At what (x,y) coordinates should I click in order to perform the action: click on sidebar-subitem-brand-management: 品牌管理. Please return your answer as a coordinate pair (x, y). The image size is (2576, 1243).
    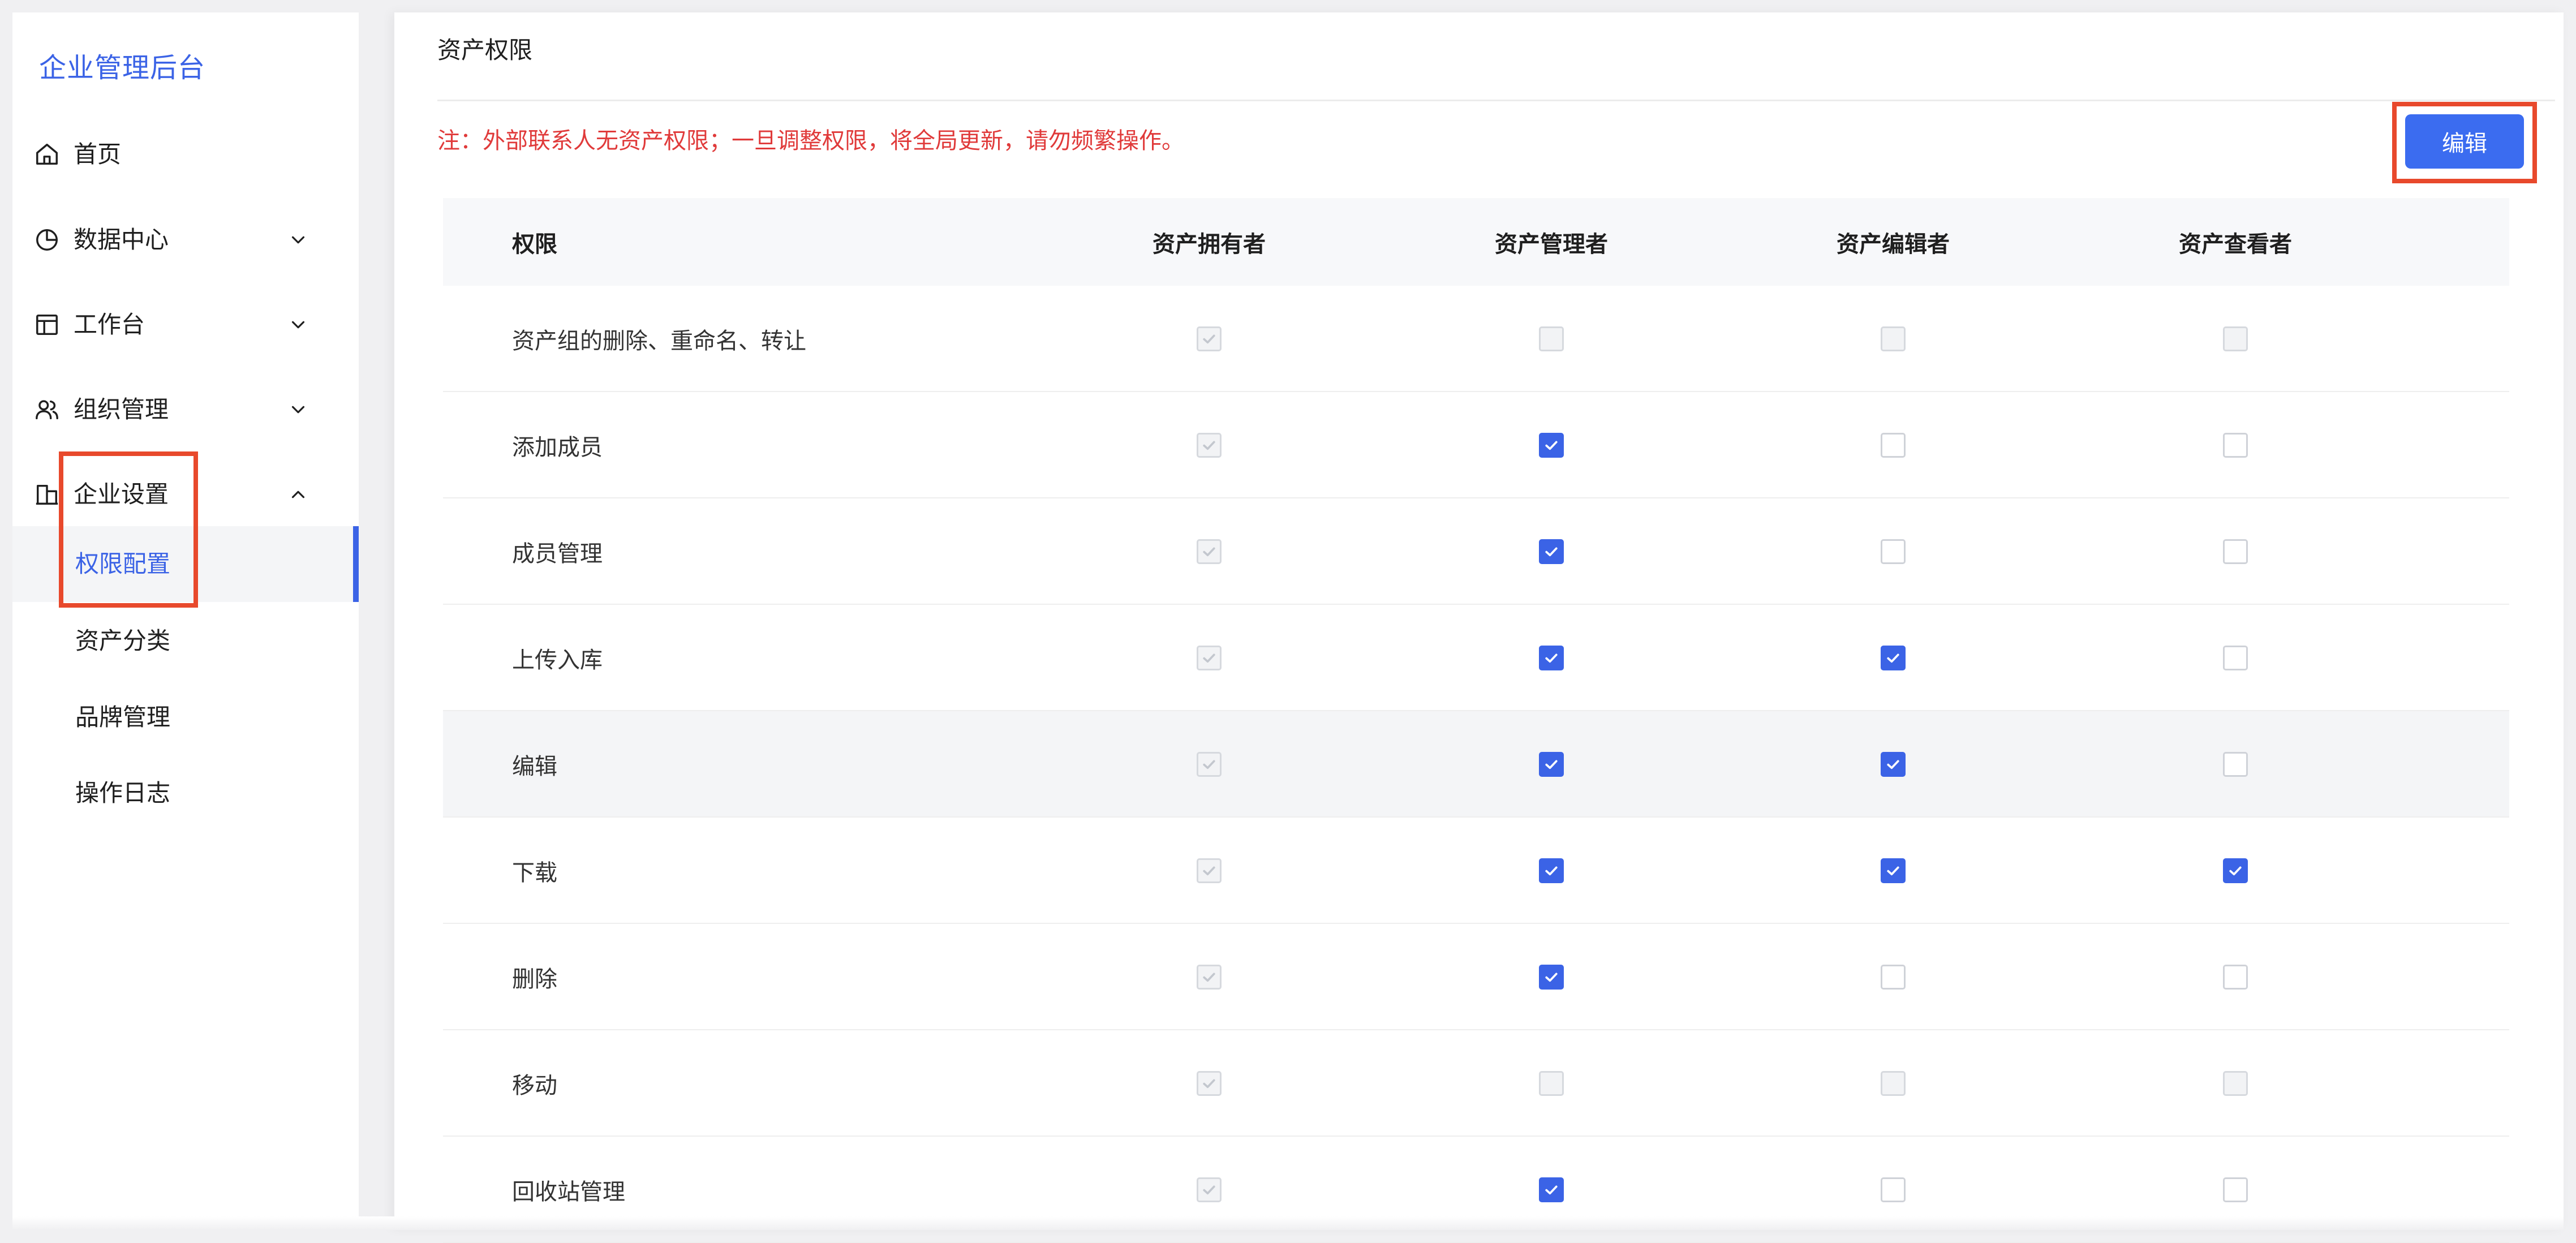
    Looking at the image, I should click on (186, 717).